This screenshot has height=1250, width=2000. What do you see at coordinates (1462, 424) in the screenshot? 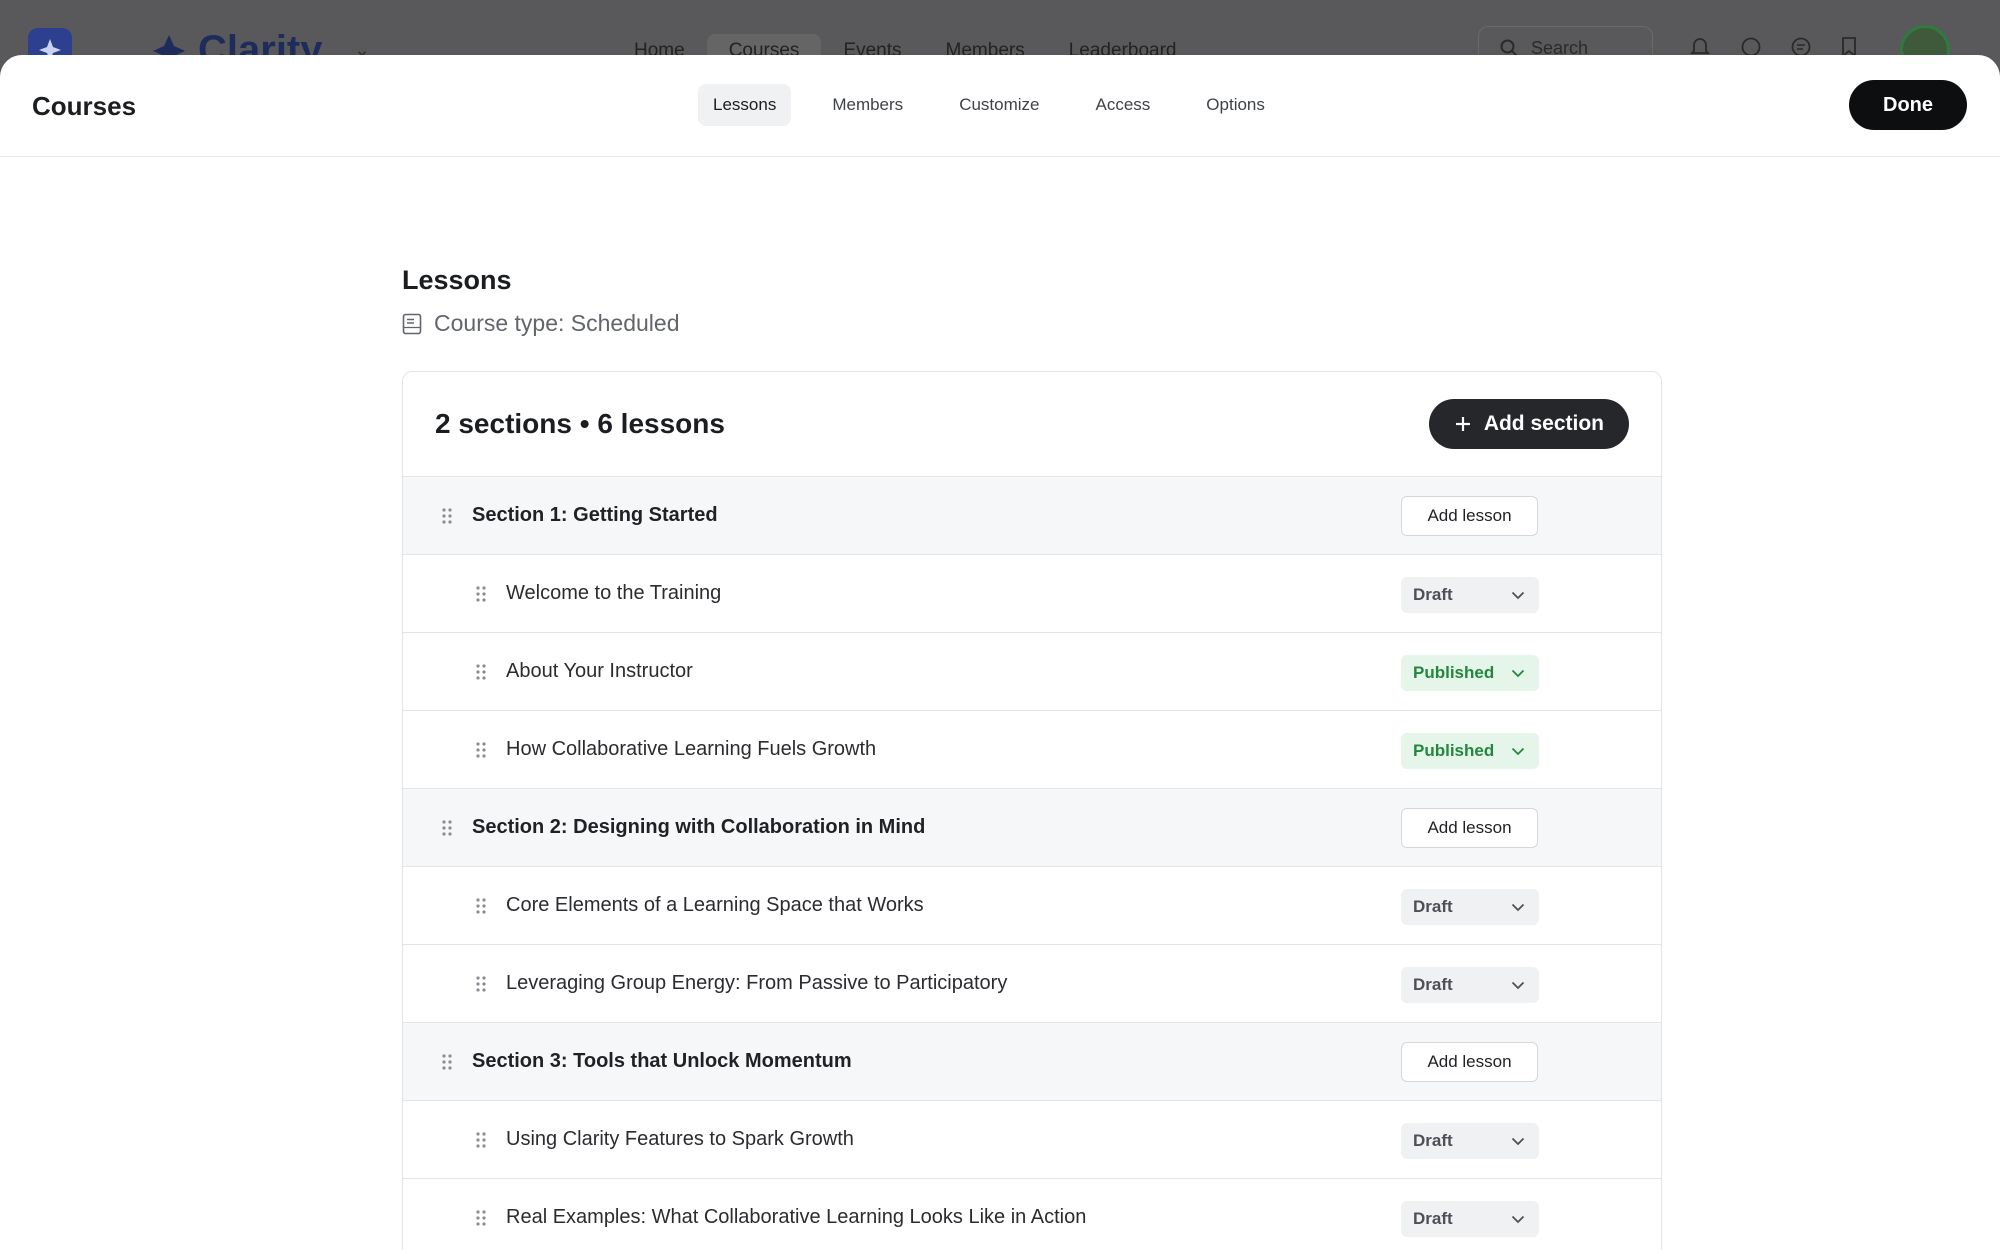
I see `plus-icon` at bounding box center [1462, 424].